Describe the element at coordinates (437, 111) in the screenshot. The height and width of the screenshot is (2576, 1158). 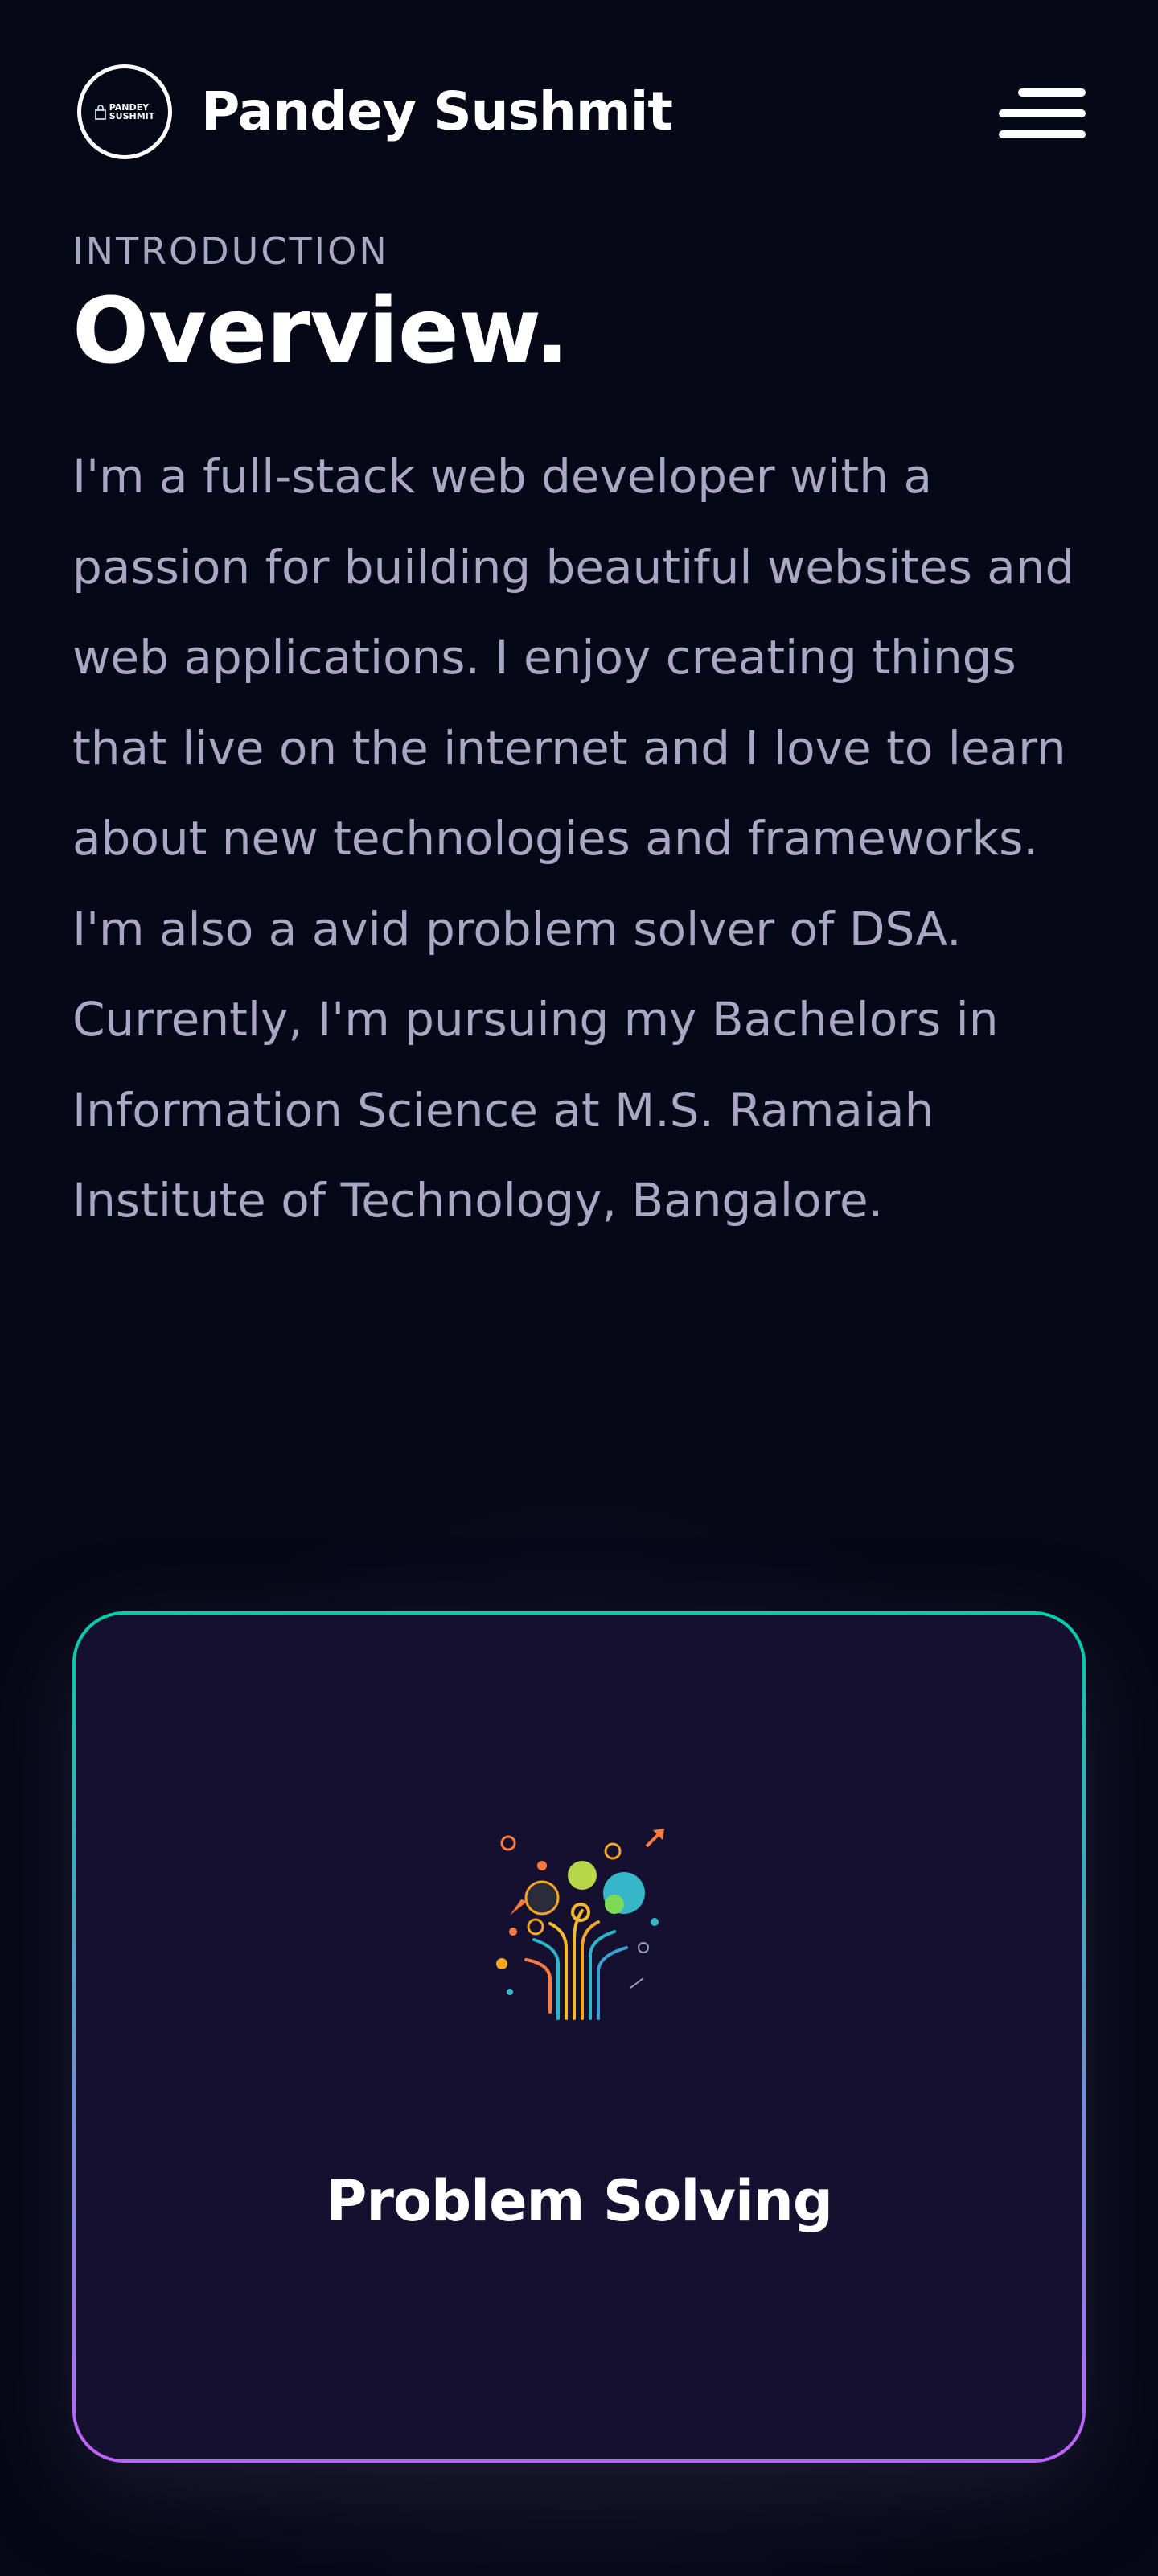
I see `brand-name: Pandey Sushmit` at that location.